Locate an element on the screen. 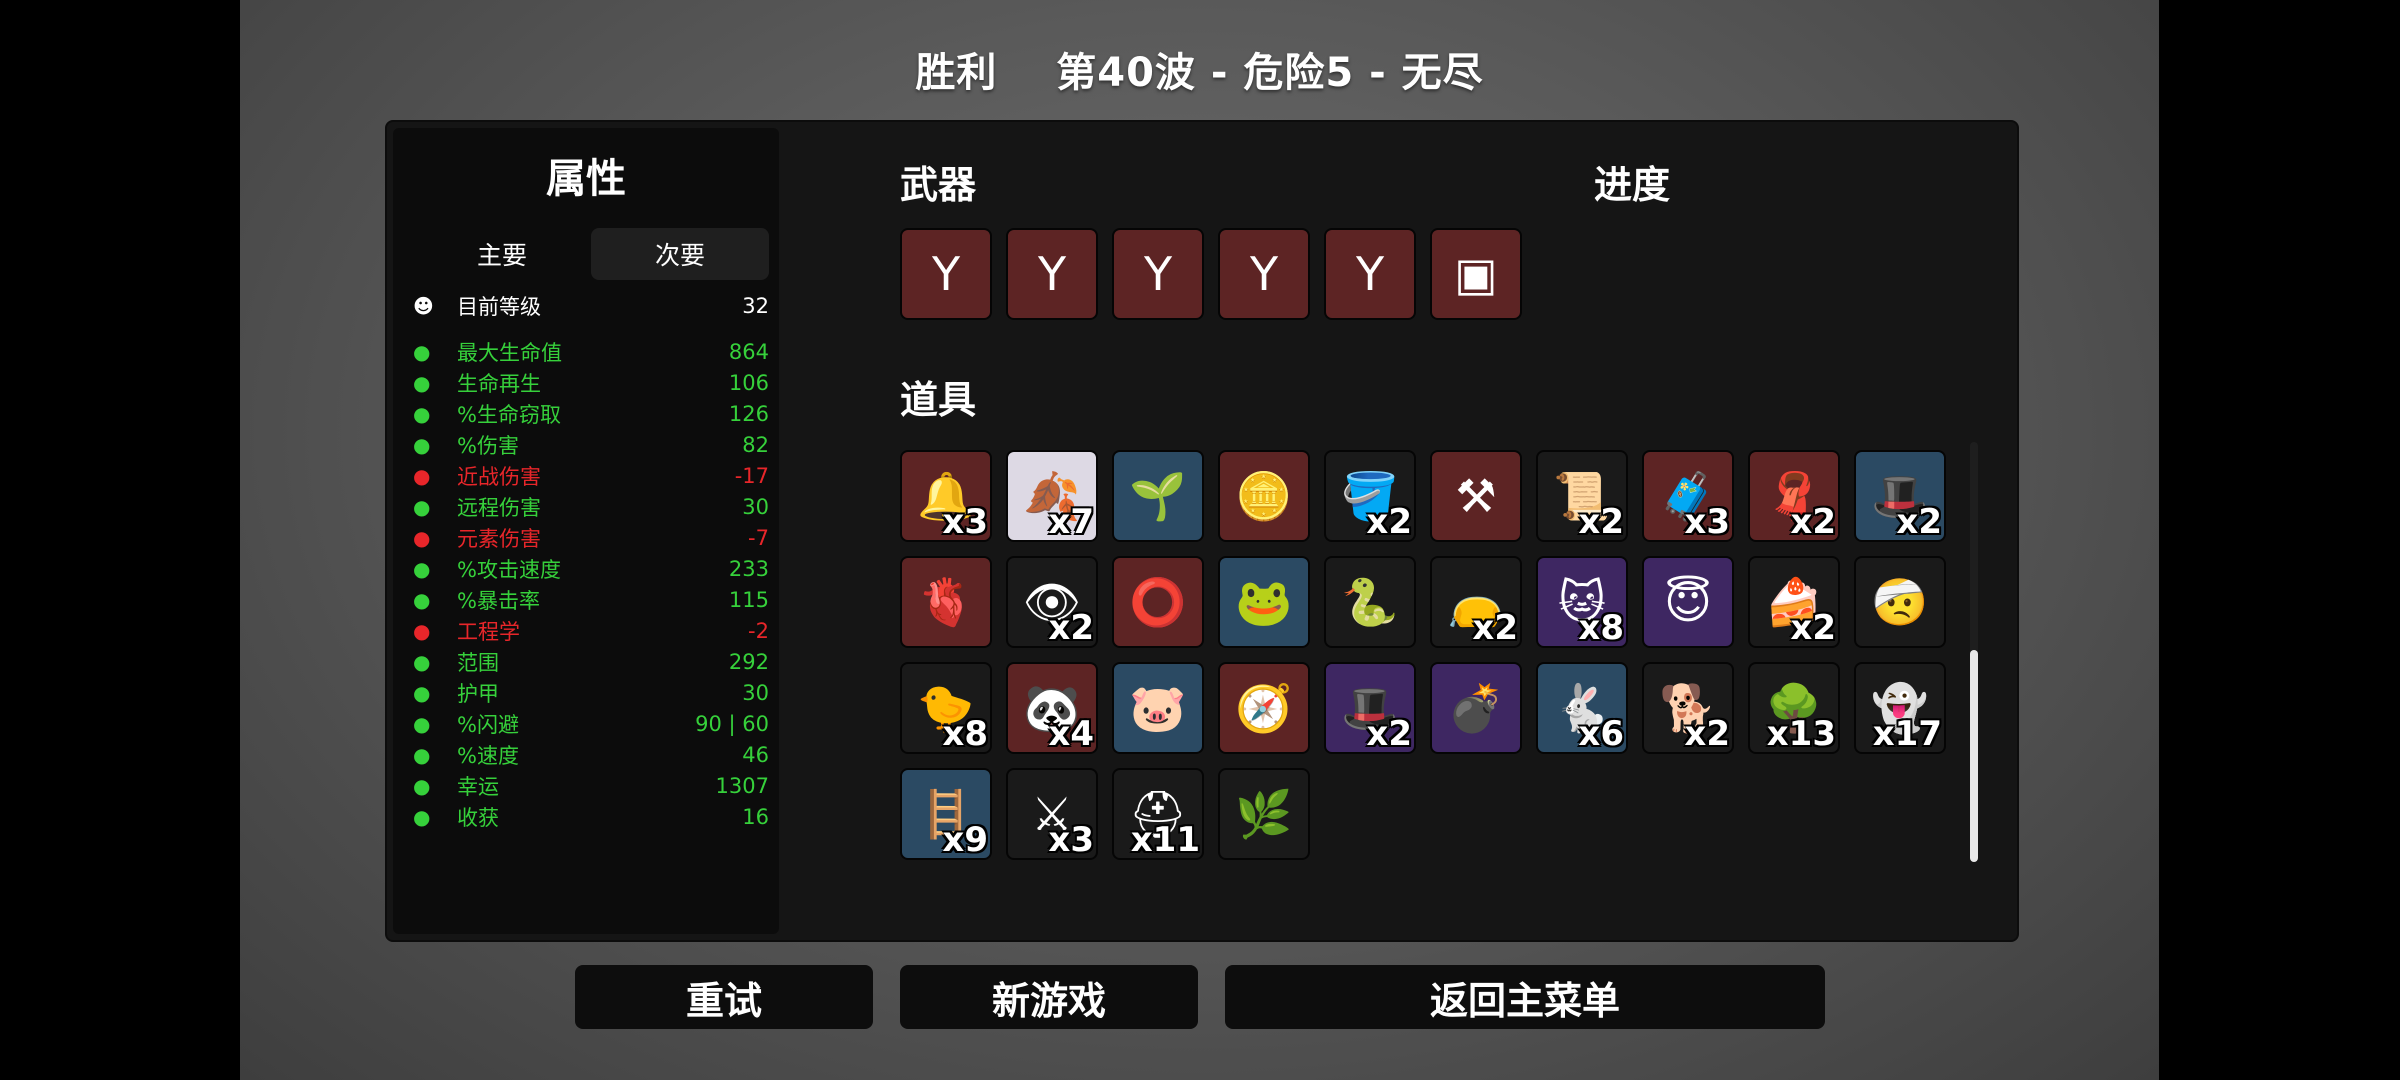 This screenshot has height=1080, width=2400. item-slot: 🐇 x6 is located at coordinates (1582, 708).